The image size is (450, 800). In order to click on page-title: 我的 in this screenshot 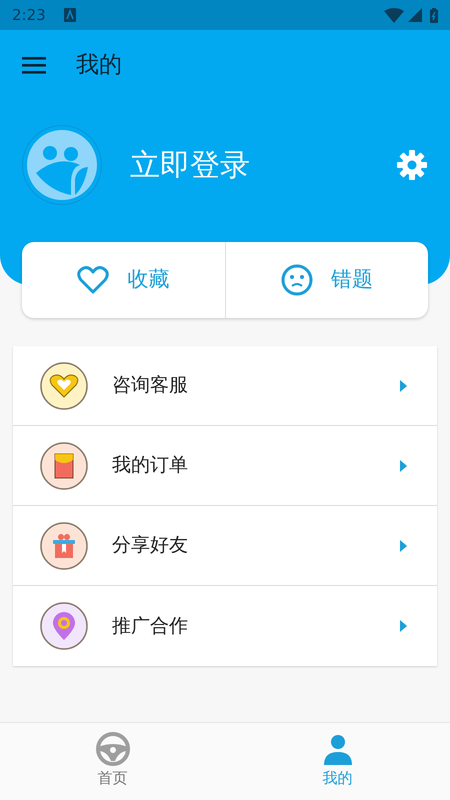, I will do `click(99, 65)`.